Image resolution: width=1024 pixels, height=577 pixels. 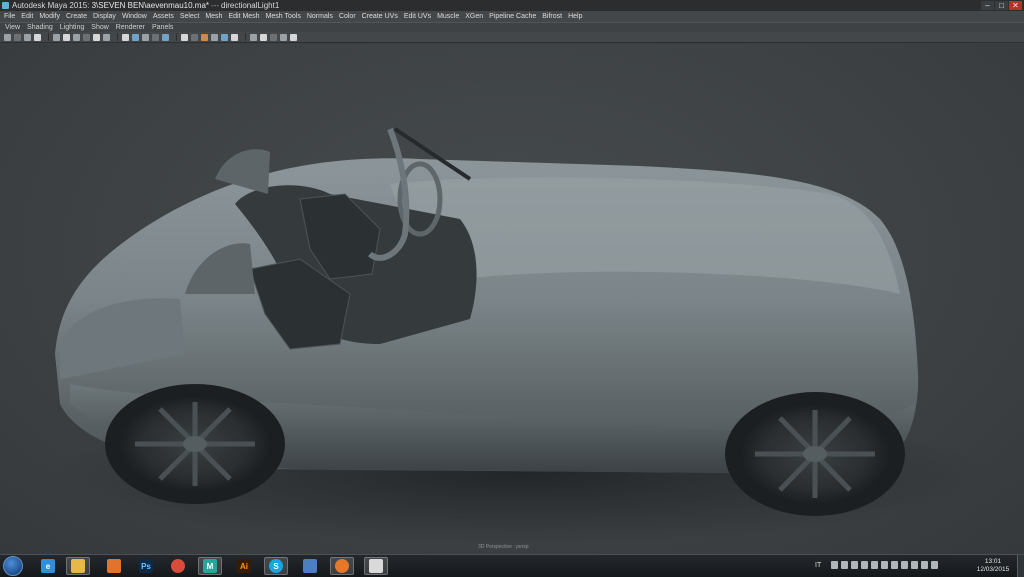 What do you see at coordinates (12, 27) in the screenshot?
I see `panel-menu-view: View` at bounding box center [12, 27].